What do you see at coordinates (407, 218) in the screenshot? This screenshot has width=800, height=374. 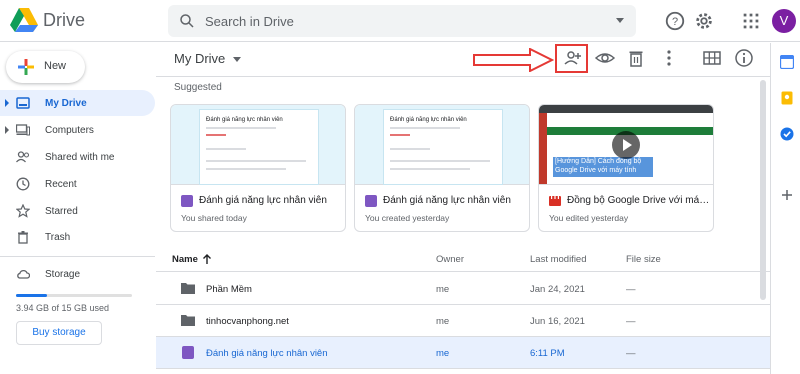 I see `card-meta: You created yesterday` at bounding box center [407, 218].